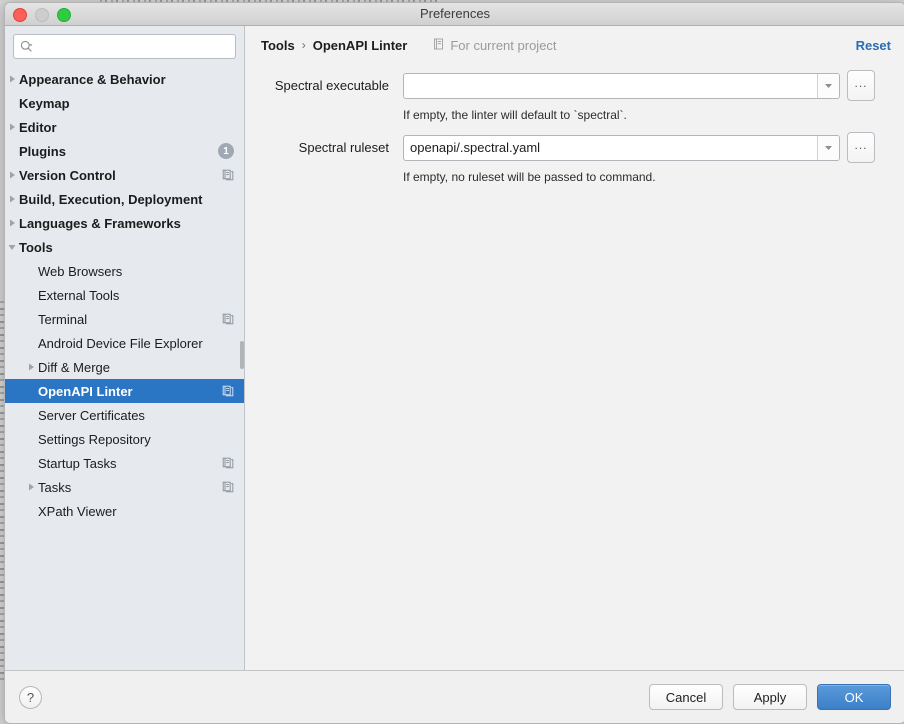  I want to click on sidebar-item-keymap: Keymap, so click(124, 103).